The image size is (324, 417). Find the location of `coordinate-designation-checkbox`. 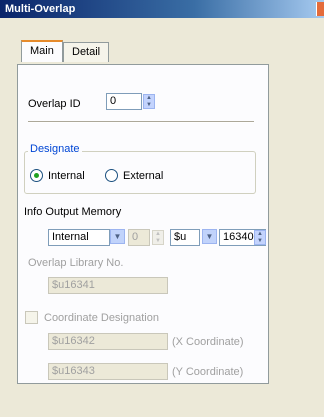

coordinate-designation-checkbox is located at coordinates (31, 317).